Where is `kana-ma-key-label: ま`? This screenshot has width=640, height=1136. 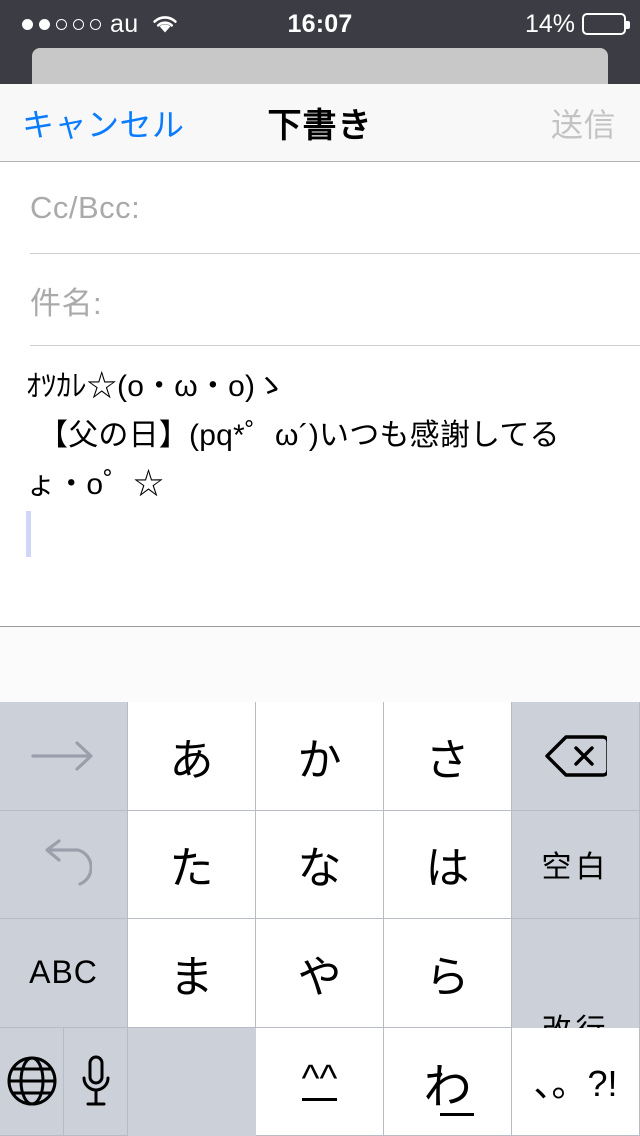
kana-ma-key-label: ま is located at coordinates (191, 977).